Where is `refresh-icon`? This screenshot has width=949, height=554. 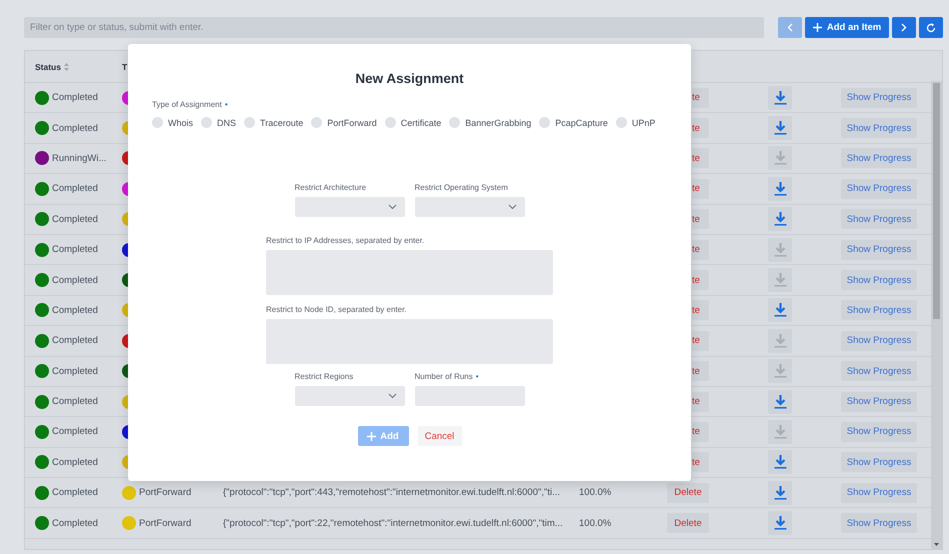
refresh-icon is located at coordinates (931, 27).